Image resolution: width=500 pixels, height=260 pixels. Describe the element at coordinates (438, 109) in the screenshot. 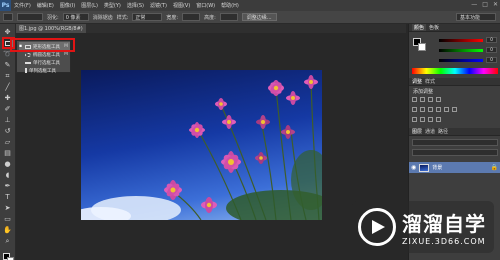

I see `black-white-icon` at that location.